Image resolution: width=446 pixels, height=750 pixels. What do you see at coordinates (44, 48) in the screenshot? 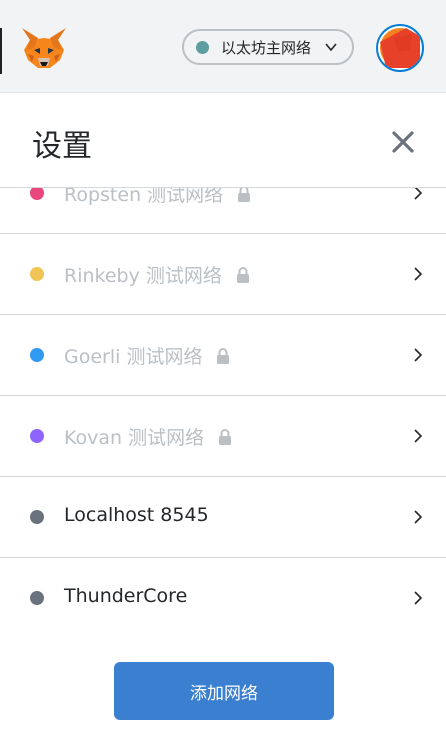
I see `metamask-fox-icon` at bounding box center [44, 48].